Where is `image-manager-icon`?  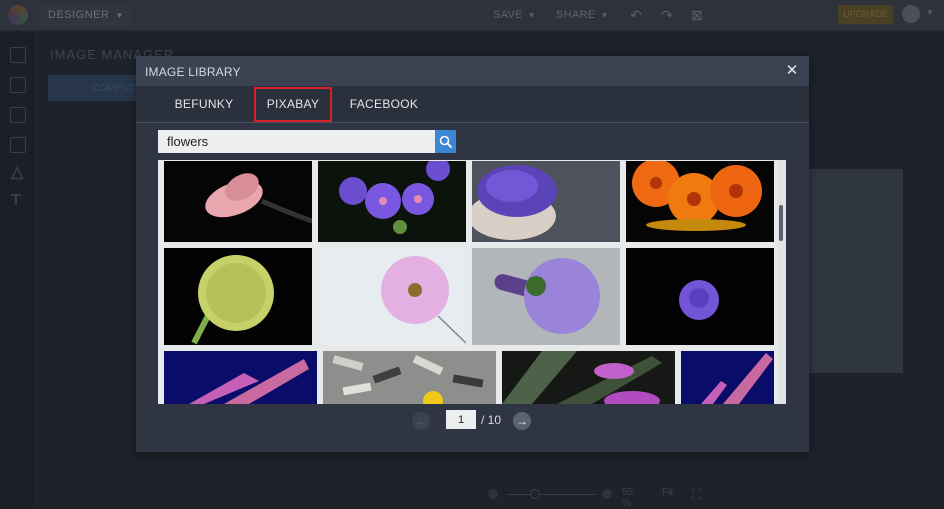
image-manager-icon is located at coordinates (18, 55).